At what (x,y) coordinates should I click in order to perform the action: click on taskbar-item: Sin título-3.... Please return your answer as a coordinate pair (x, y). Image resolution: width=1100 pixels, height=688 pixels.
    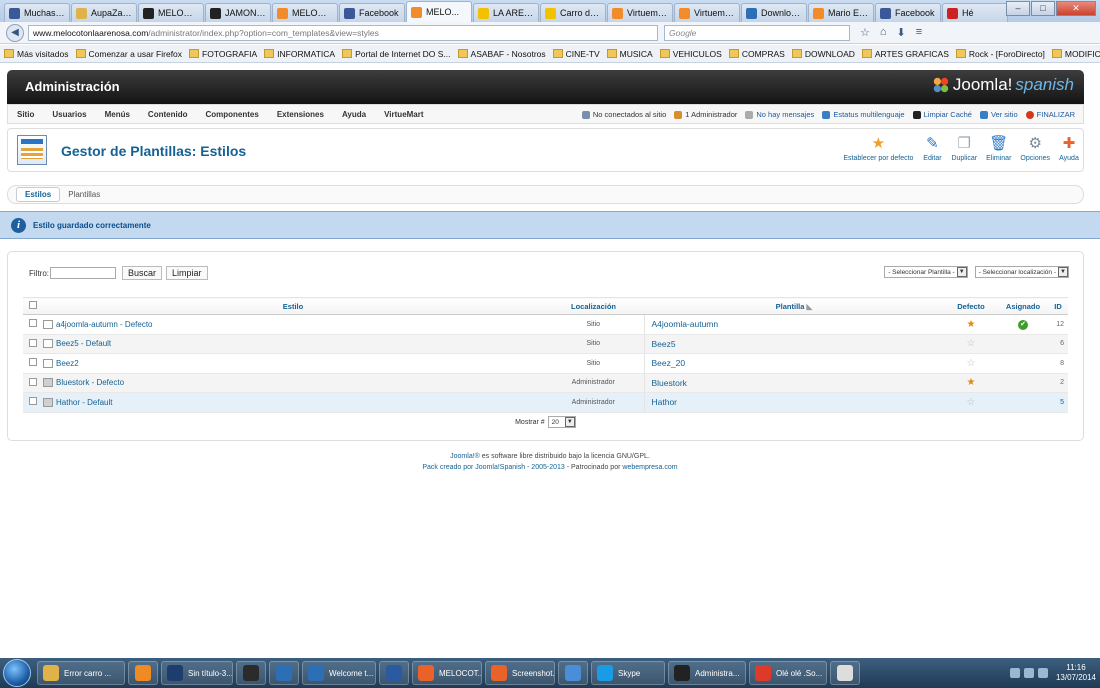
    Looking at the image, I should click on (197, 673).